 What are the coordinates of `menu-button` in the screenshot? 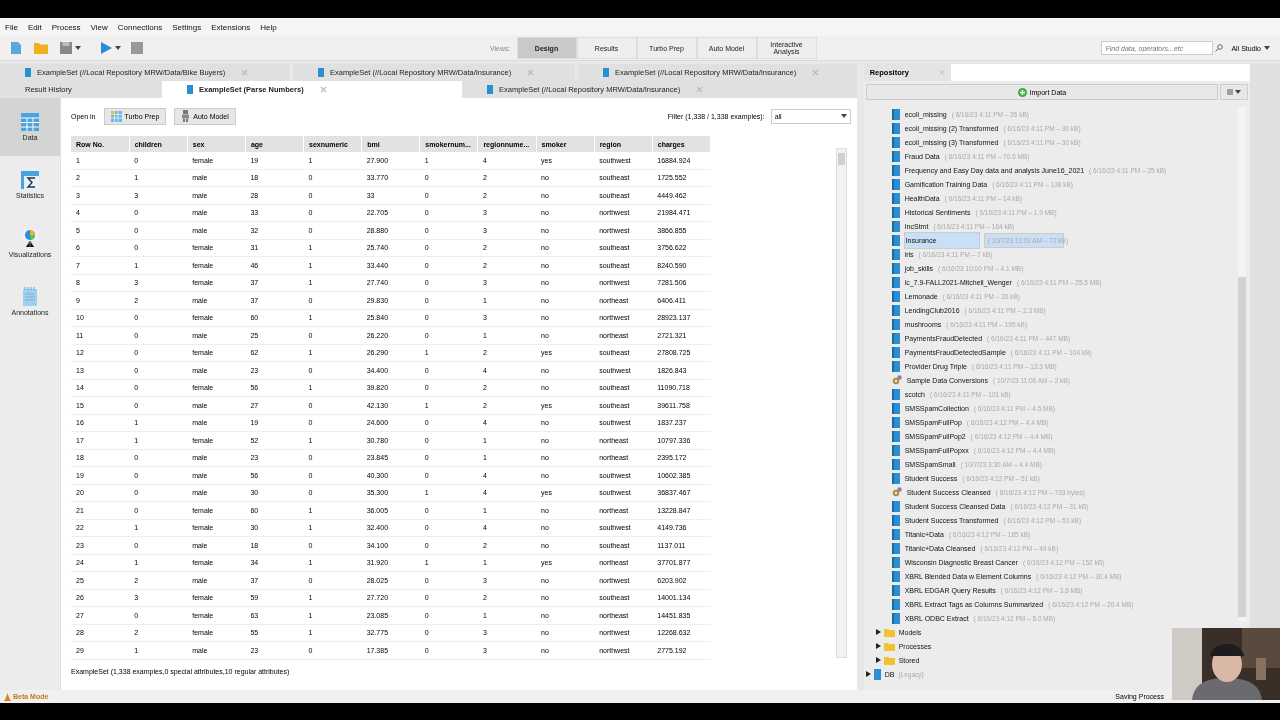 It's located at (1234, 92).